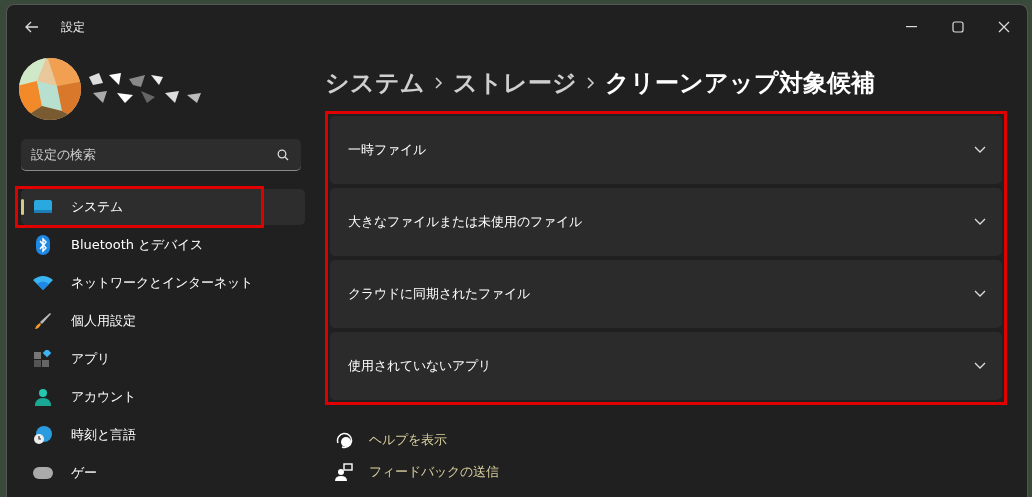  Describe the element at coordinates (912, 27) in the screenshot. I see `minimize-icon` at that location.